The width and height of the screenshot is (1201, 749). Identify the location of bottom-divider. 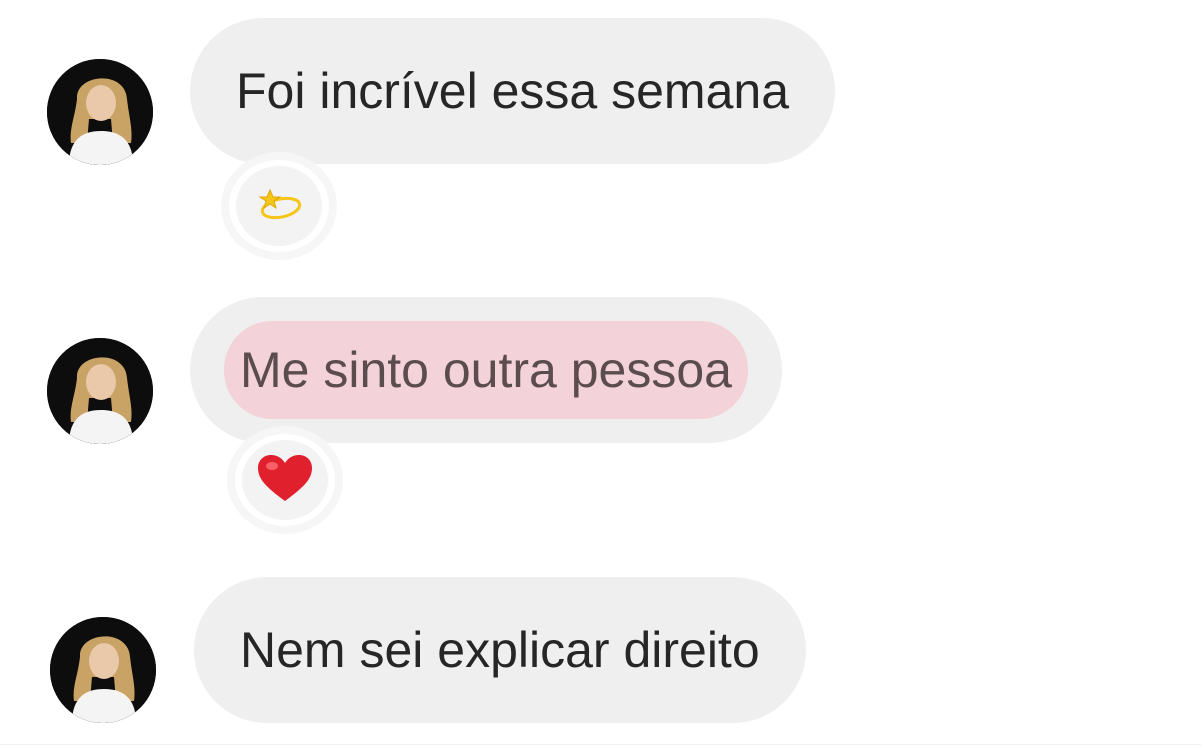
(600, 744).